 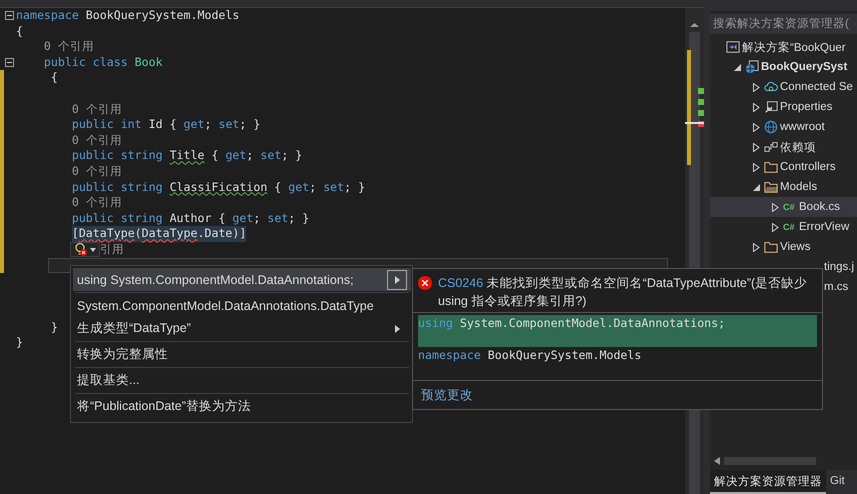 What do you see at coordinates (461, 283) in the screenshot?
I see `error-code-link: CS0246` at bounding box center [461, 283].